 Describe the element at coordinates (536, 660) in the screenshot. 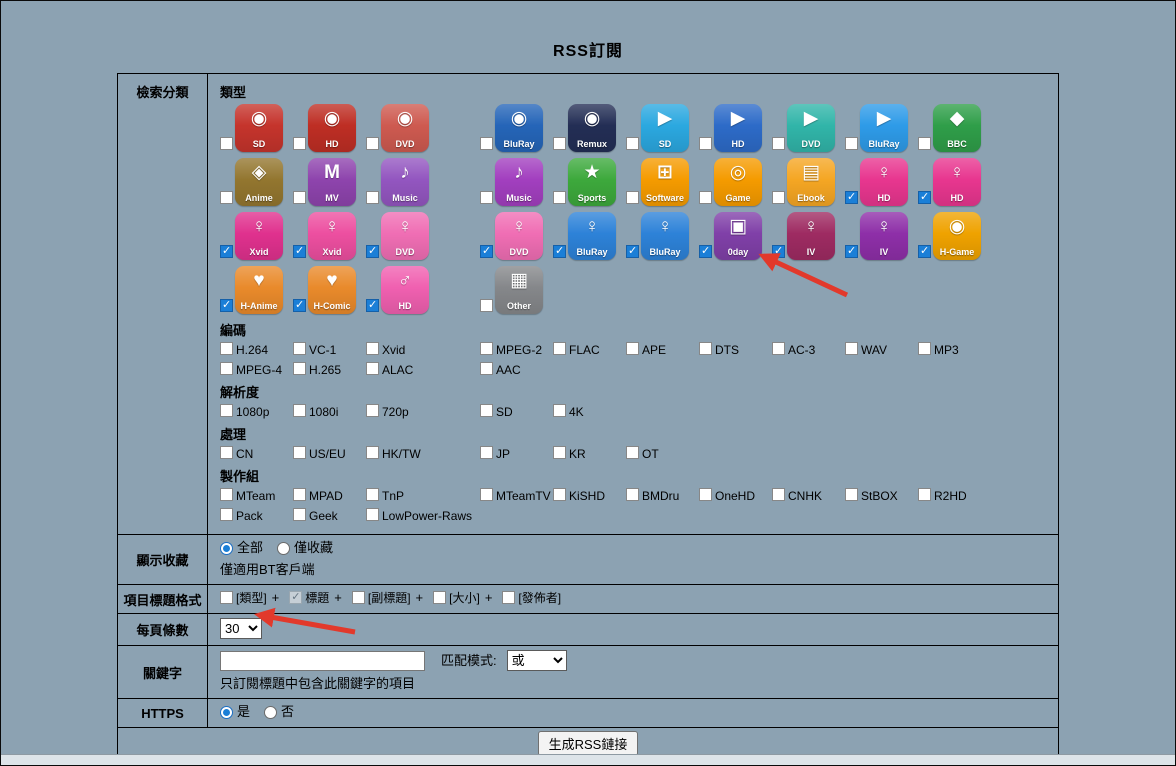

I see `match-mode-select: 或` at that location.